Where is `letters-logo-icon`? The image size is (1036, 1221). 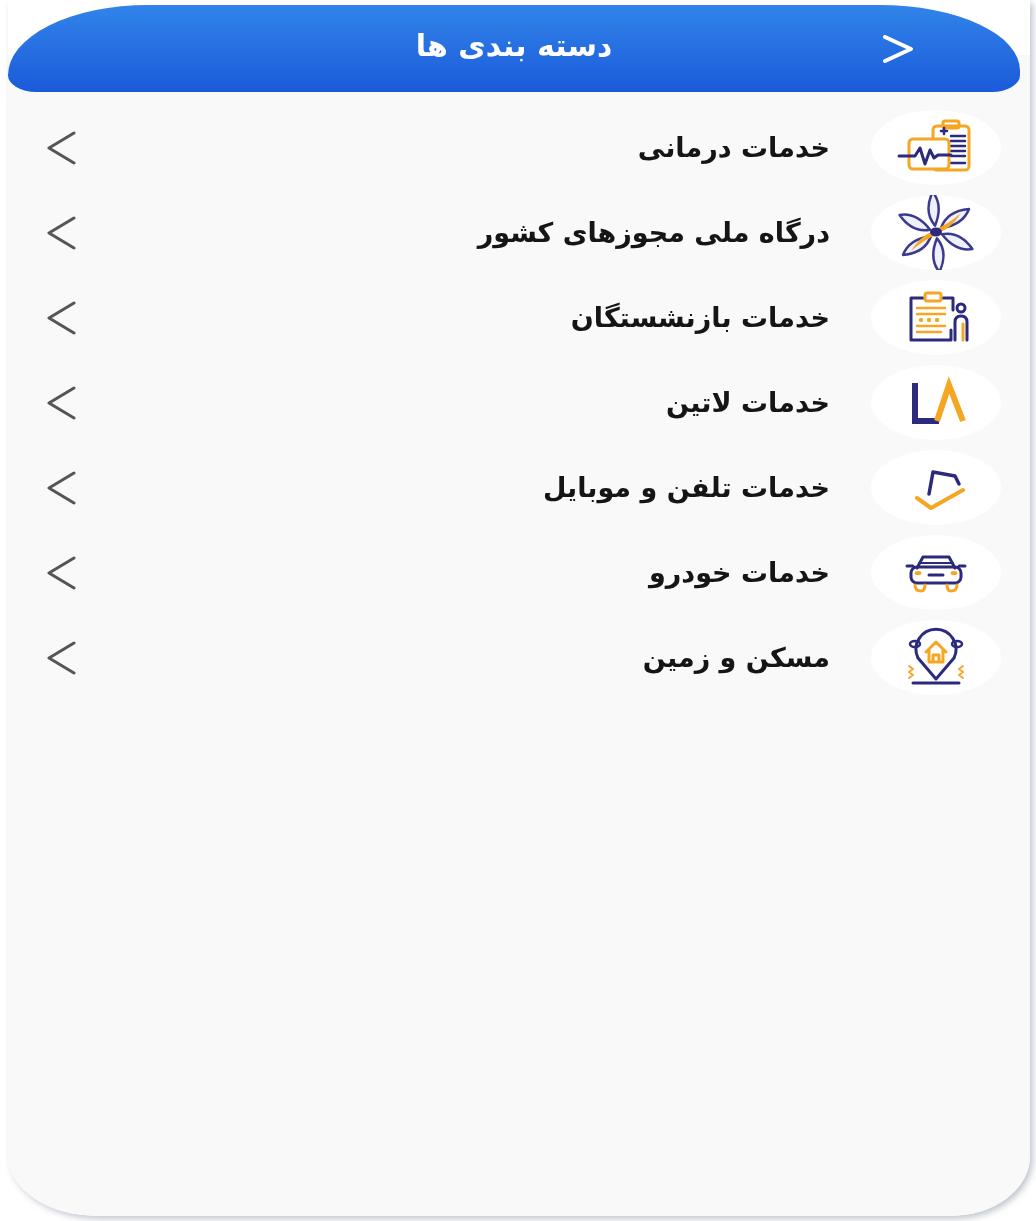 letters-logo-icon is located at coordinates (936, 402).